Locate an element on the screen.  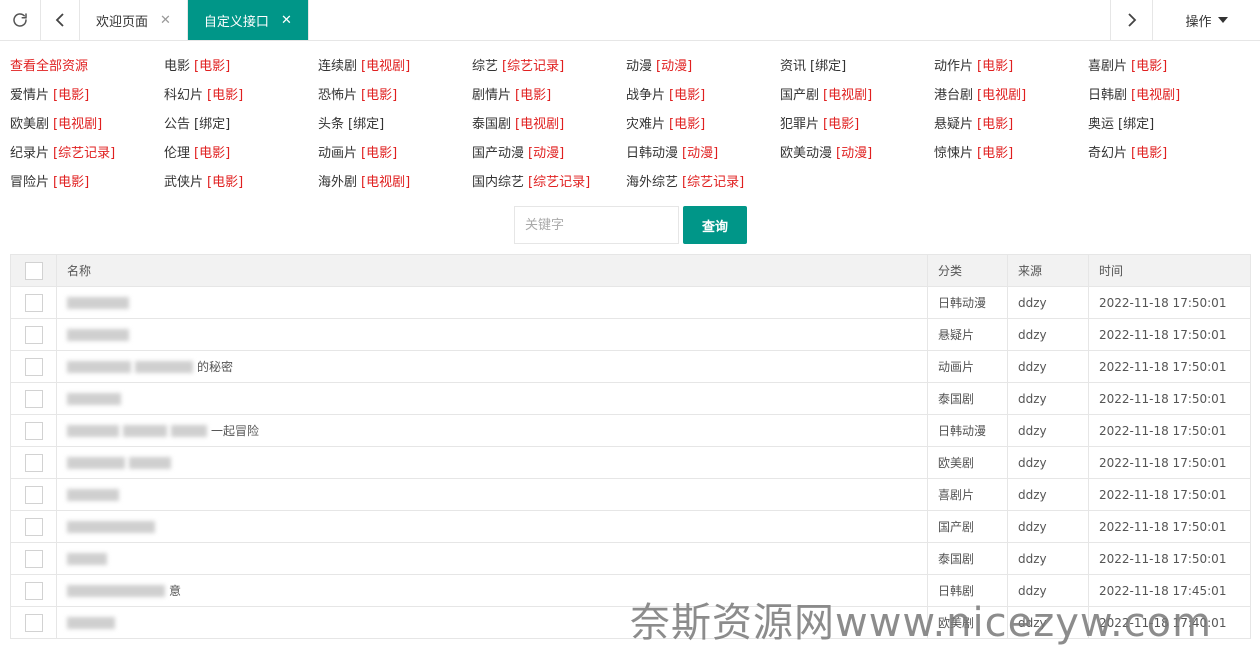
category-link: 欧美动漫 [动漫] is located at coordinates (857, 153).